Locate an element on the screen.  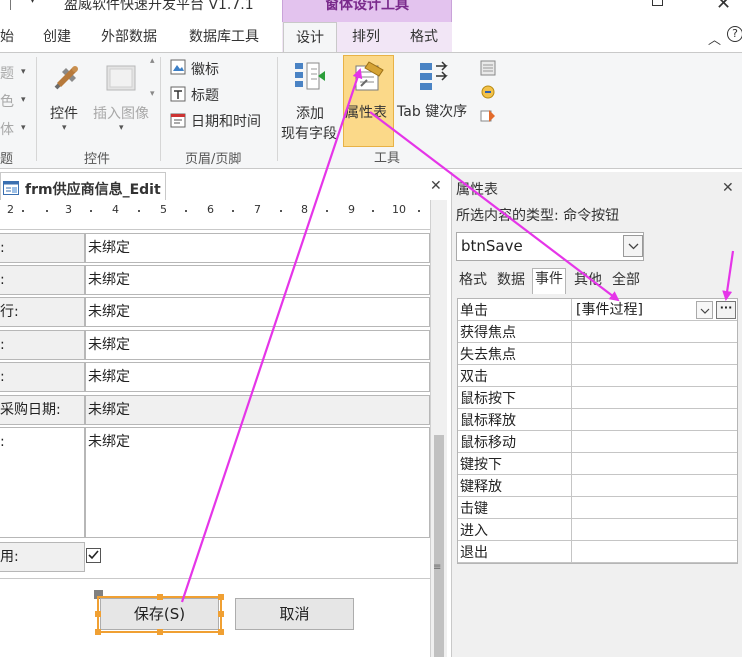
tab-order-button: Tab 键次序 is located at coordinates (432, 111).